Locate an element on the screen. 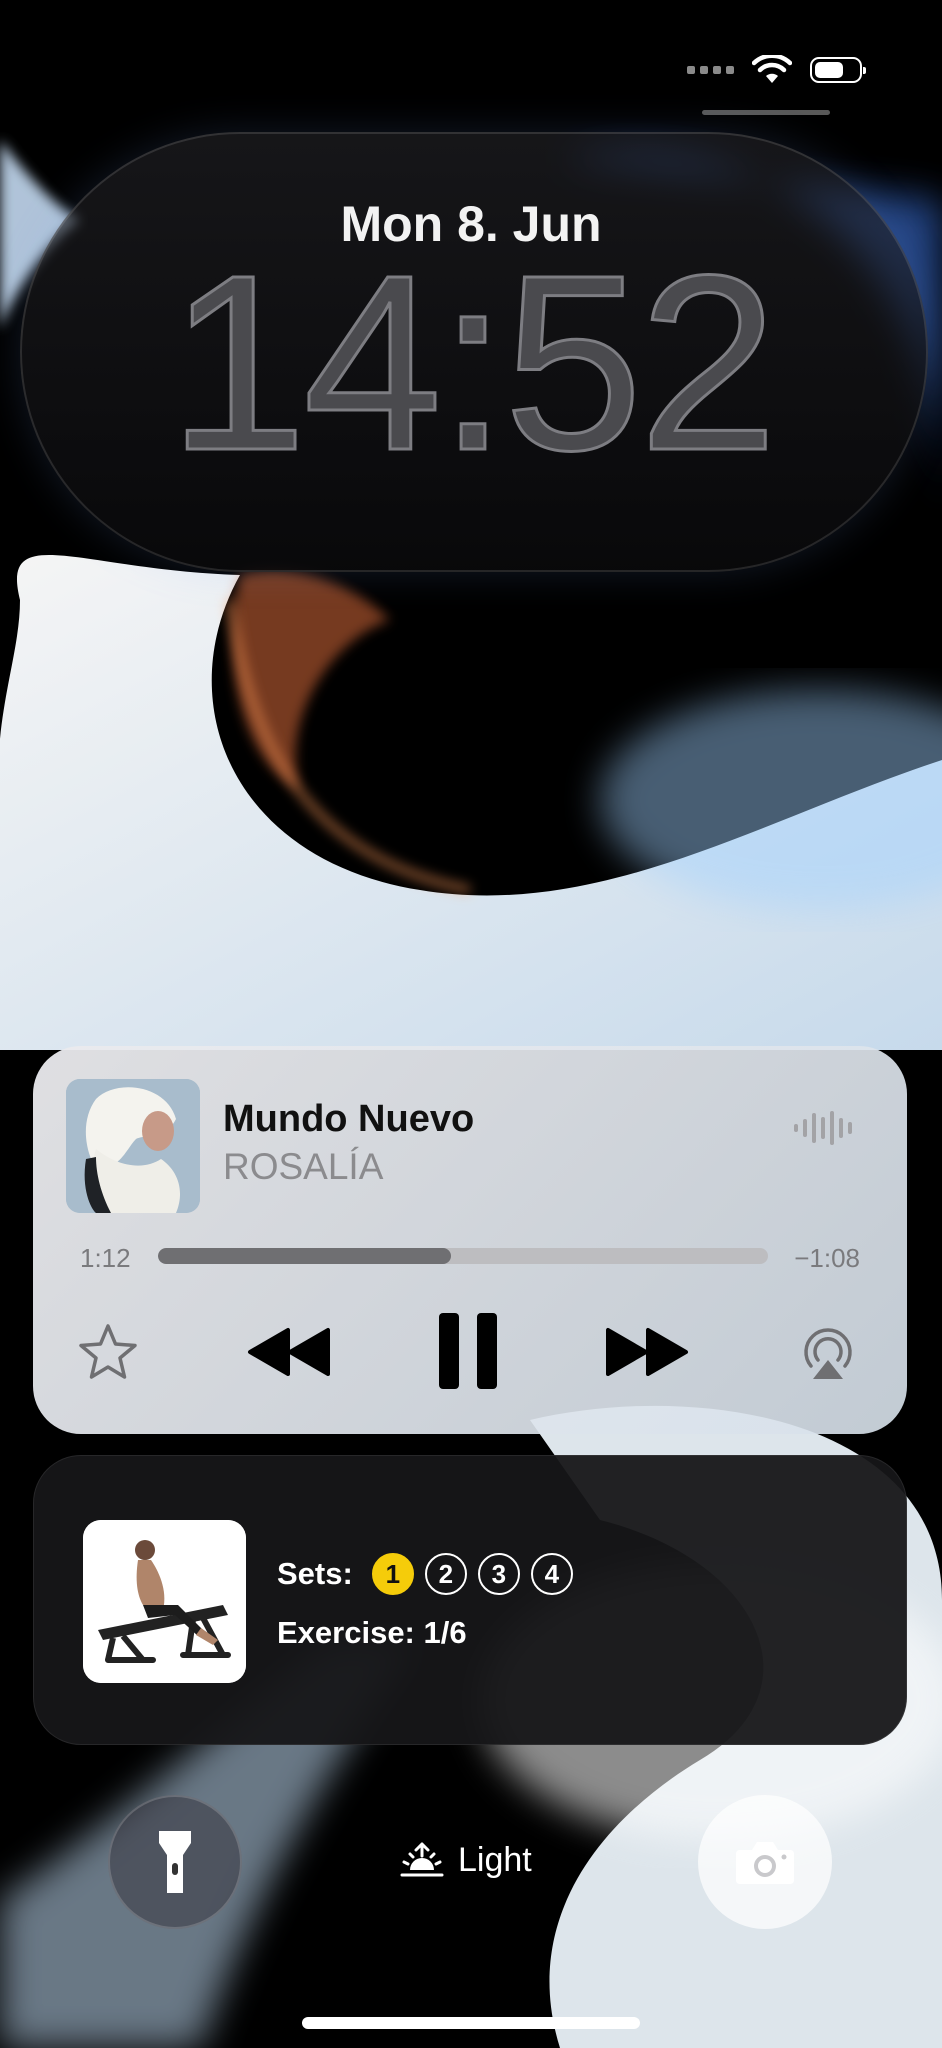 The image size is (942, 2048). wifi-icon is located at coordinates (772, 69).